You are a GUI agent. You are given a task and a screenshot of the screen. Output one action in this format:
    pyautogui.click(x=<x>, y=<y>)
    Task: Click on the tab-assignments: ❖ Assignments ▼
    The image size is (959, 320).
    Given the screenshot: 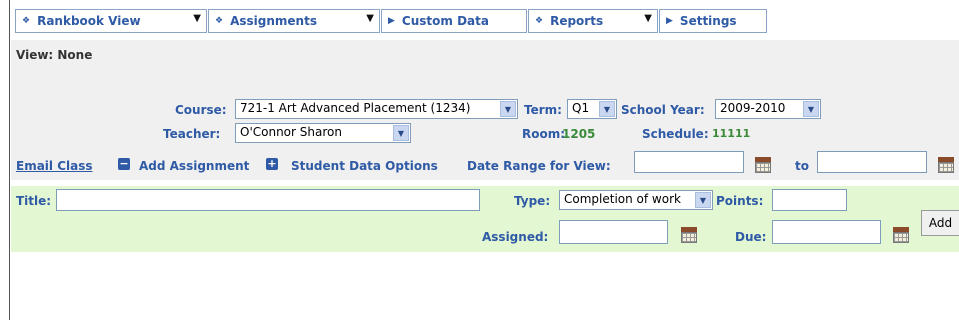 What is the action you would take?
    pyautogui.click(x=294, y=21)
    